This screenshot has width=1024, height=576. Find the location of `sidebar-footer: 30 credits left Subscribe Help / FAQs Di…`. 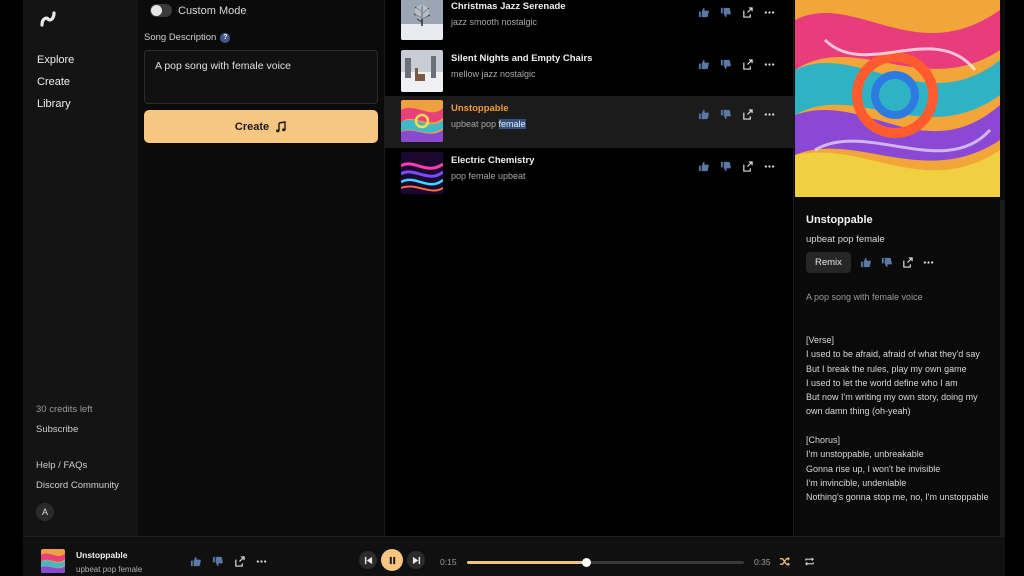

sidebar-footer: 30 credits left Subscribe Help / FAQs Di… is located at coordinates (77, 462).